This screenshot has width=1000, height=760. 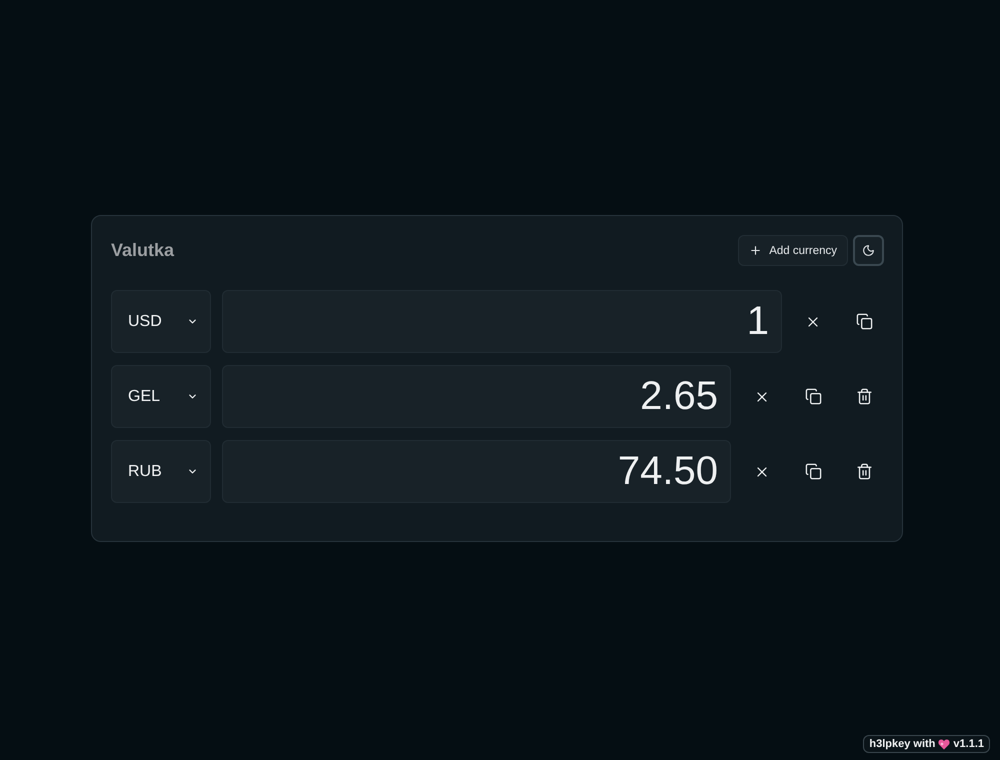 What do you see at coordinates (944, 744) in the screenshot?
I see `heart-icon` at bounding box center [944, 744].